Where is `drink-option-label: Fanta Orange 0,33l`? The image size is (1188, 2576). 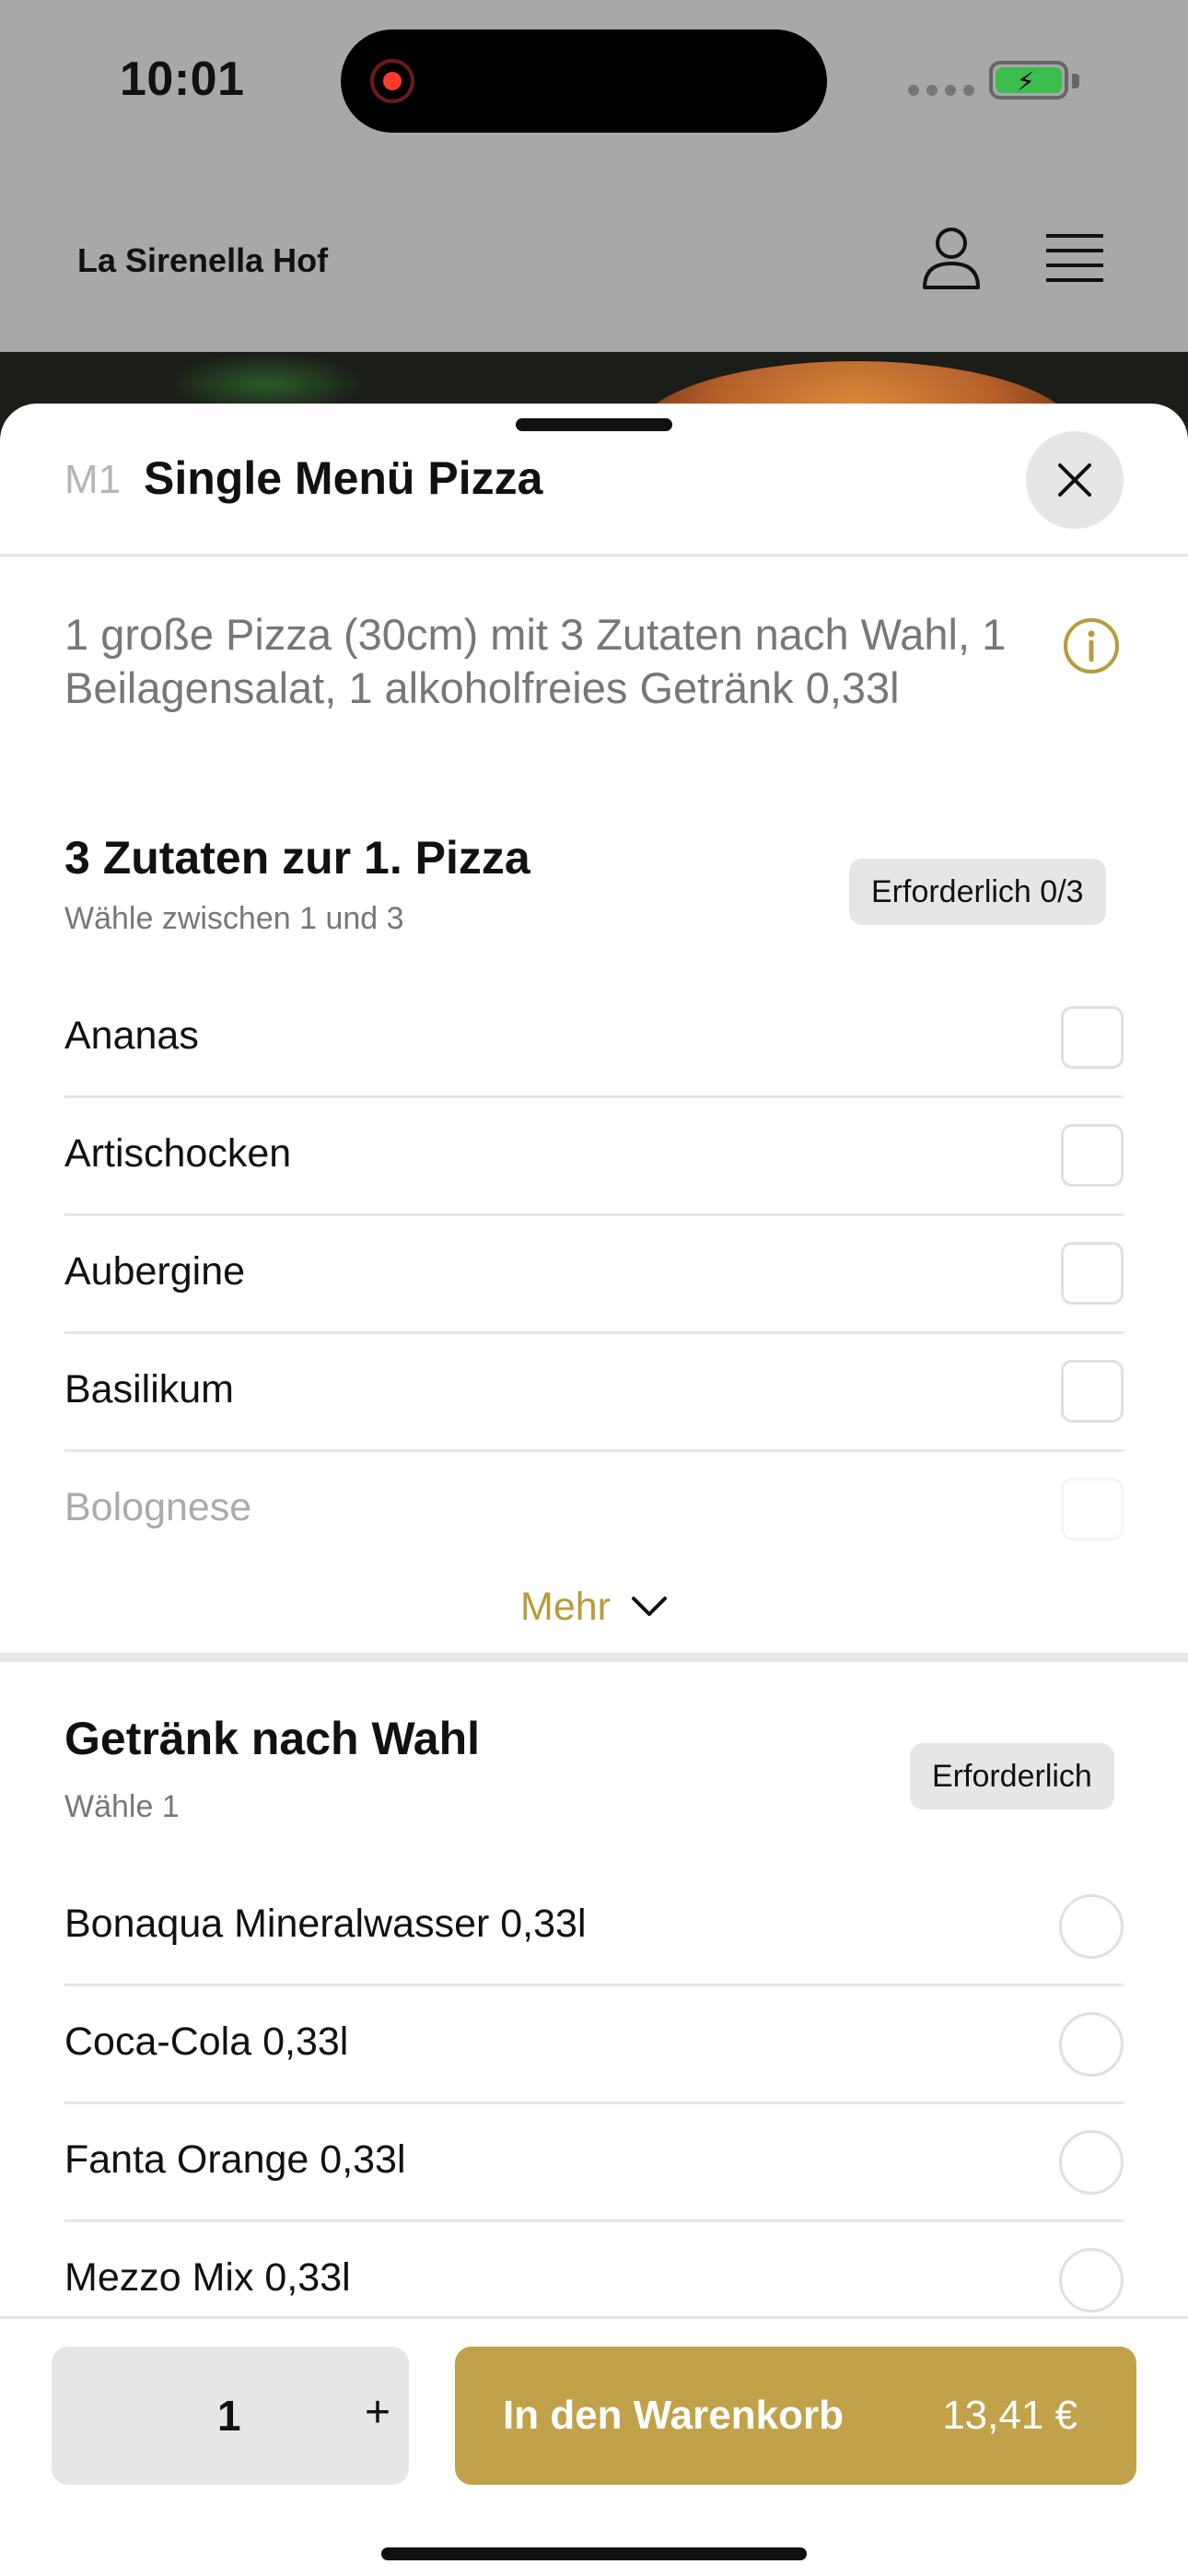 drink-option-label: Fanta Orange 0,33l is located at coordinates (235, 2159).